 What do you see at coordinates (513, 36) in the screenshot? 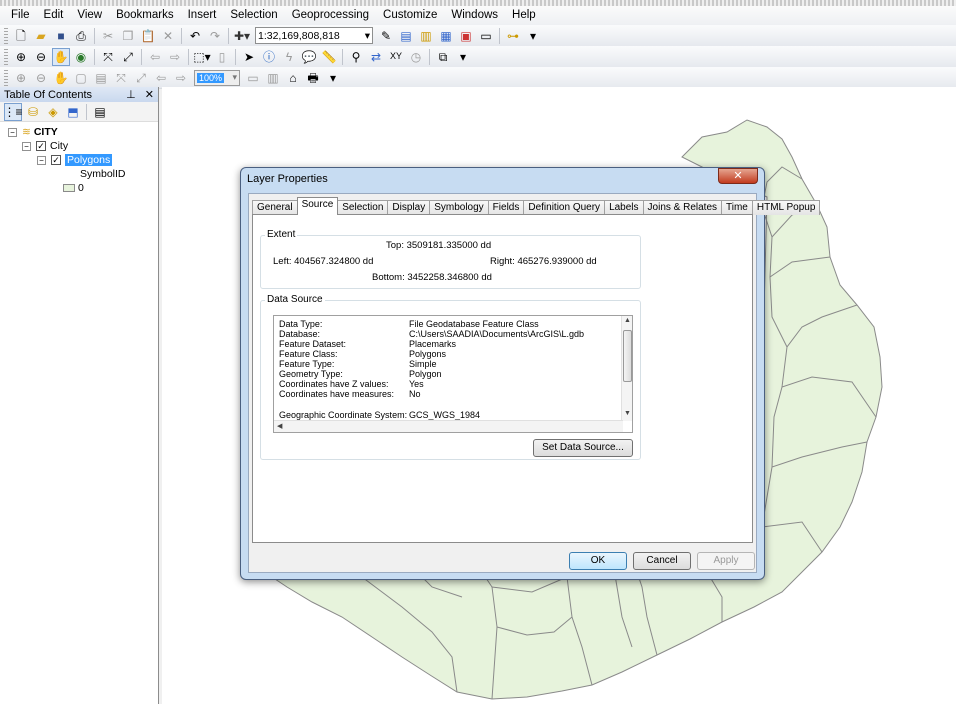
I see `model-builder-icon: ⊶` at bounding box center [513, 36].